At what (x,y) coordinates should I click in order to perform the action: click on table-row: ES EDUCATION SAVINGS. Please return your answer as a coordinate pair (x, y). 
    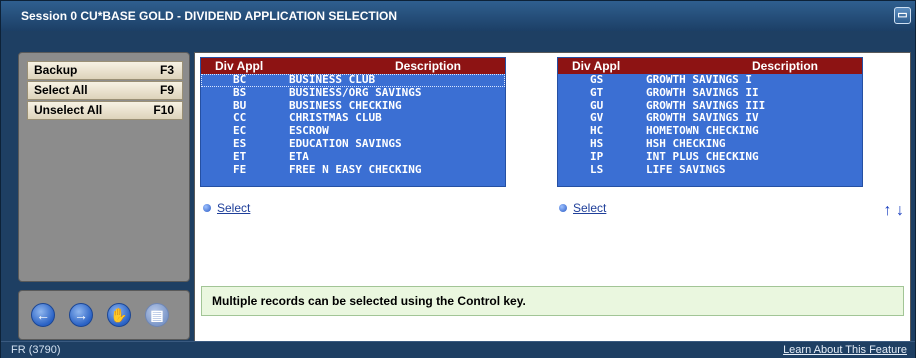
    Looking at the image, I should click on (353, 143).